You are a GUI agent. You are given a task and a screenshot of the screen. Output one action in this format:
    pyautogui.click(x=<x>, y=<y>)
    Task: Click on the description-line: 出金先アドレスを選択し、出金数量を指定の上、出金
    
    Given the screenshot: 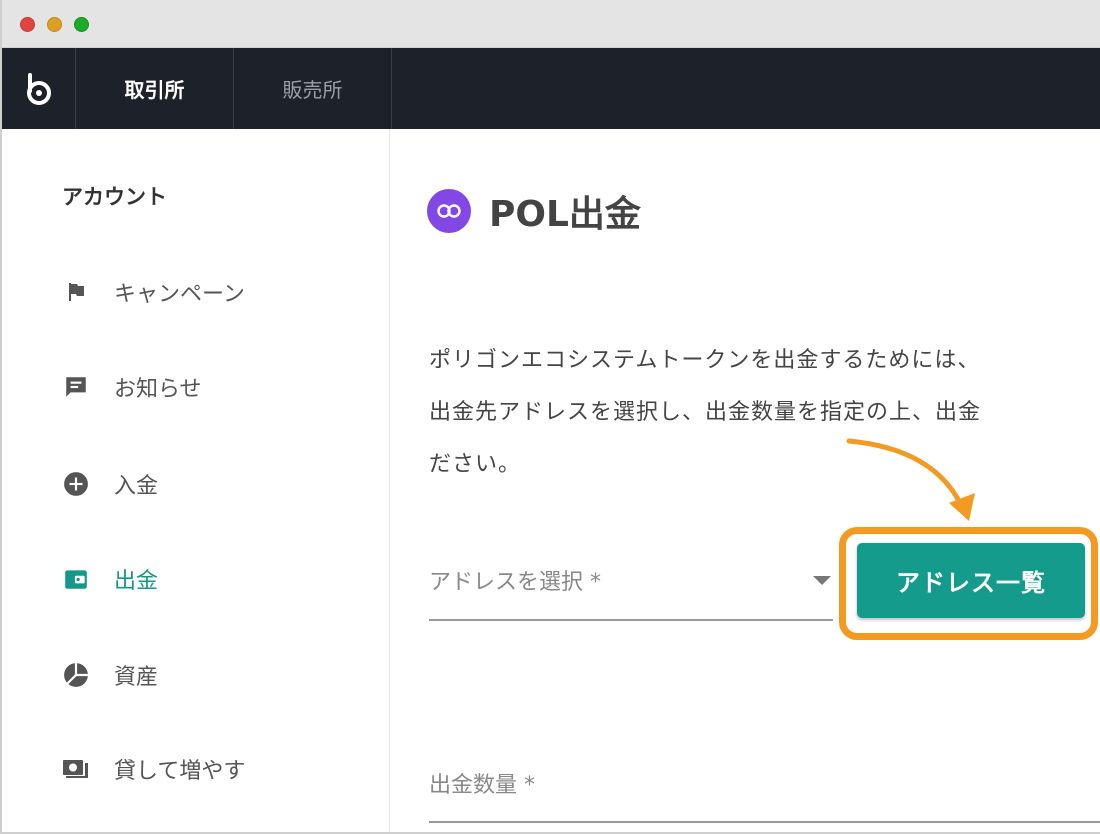 What is the action you would take?
    pyautogui.click(x=705, y=412)
    